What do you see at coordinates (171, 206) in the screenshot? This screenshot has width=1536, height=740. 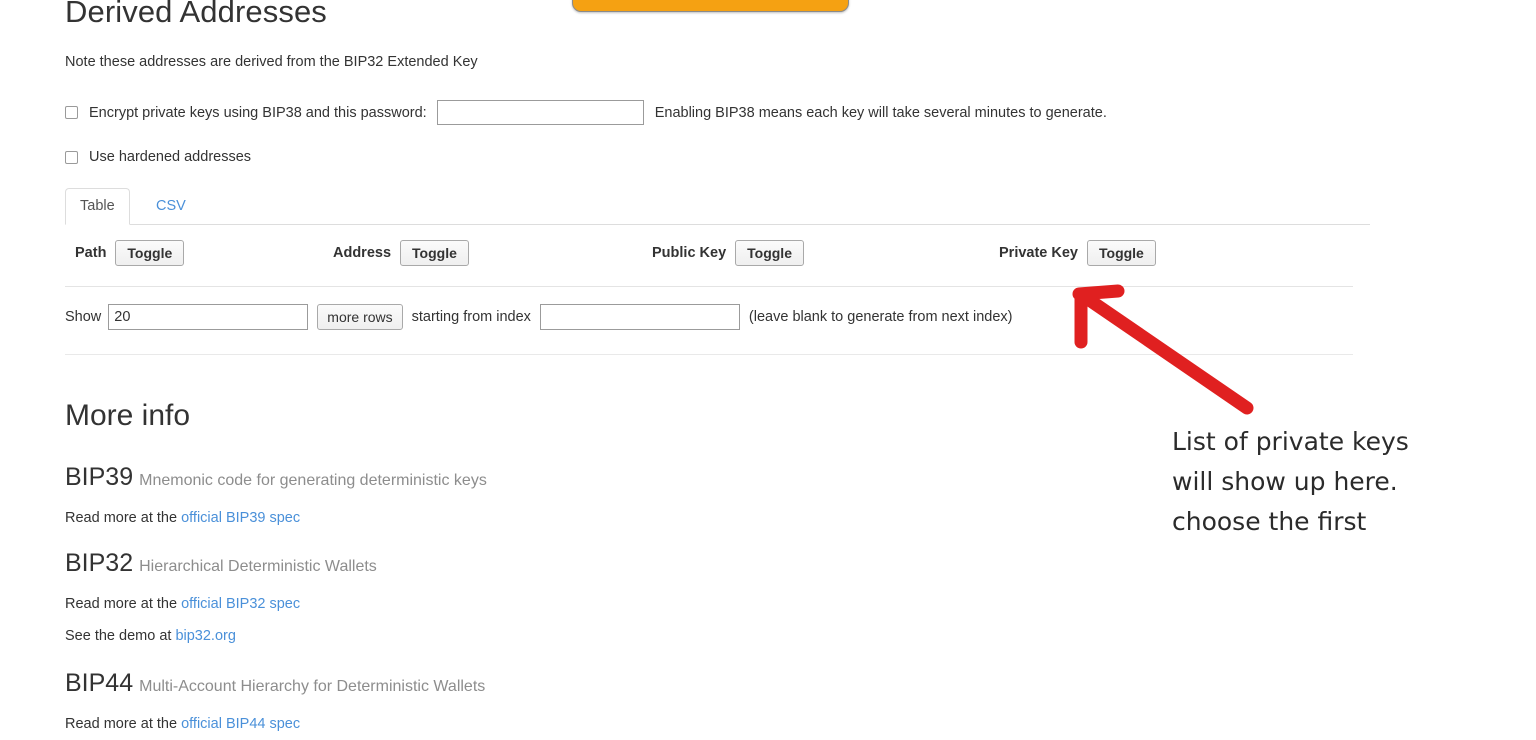 I see `tab-csv: CSV` at bounding box center [171, 206].